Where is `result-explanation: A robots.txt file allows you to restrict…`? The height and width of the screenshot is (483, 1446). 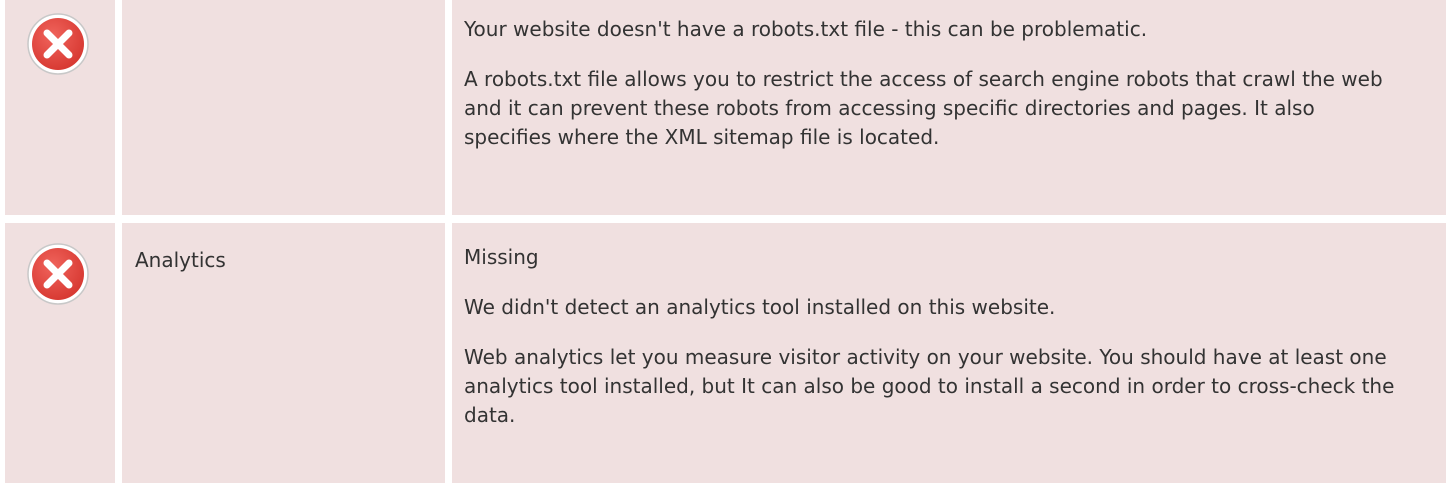
result-explanation: A robots.txt file allows you to restrict… is located at coordinates (923, 108).